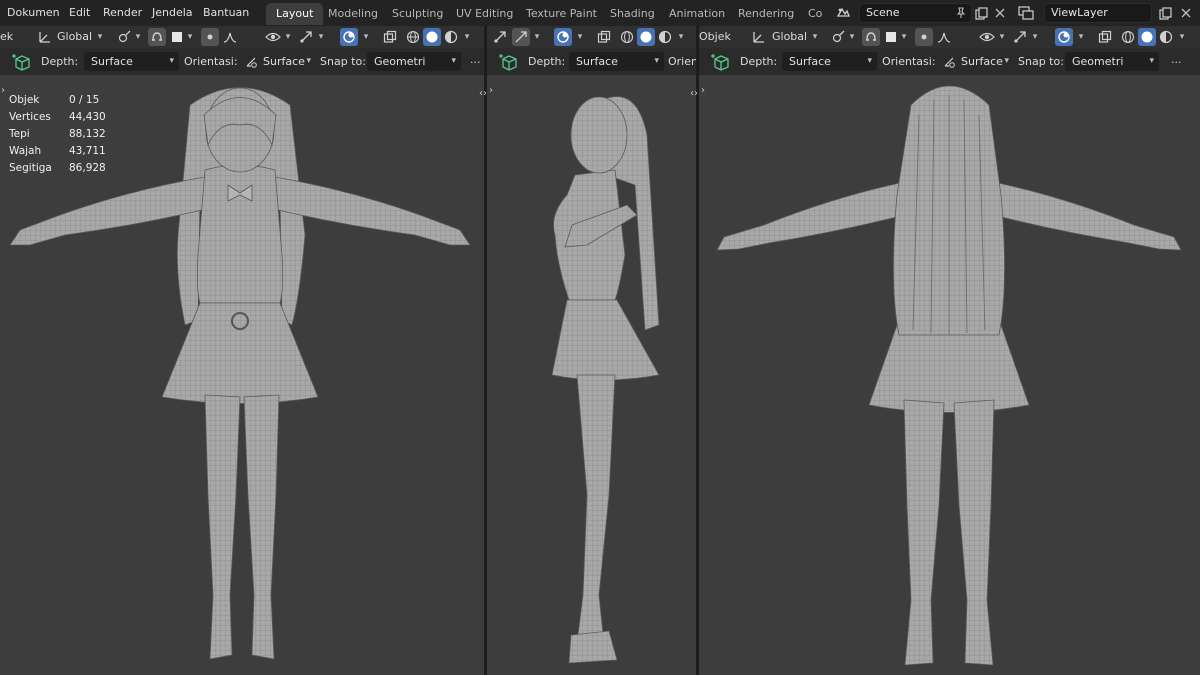  What do you see at coordinates (561, 14) in the screenshot?
I see `tab-texture-paint: Texture Paint` at bounding box center [561, 14].